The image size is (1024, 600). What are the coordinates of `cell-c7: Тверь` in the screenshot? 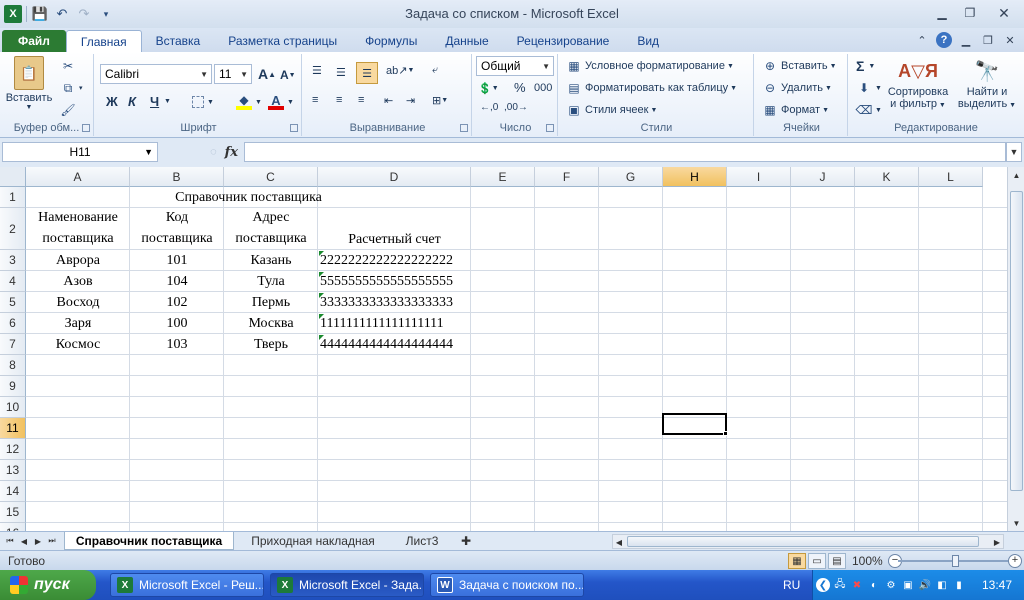 It's located at (271, 344).